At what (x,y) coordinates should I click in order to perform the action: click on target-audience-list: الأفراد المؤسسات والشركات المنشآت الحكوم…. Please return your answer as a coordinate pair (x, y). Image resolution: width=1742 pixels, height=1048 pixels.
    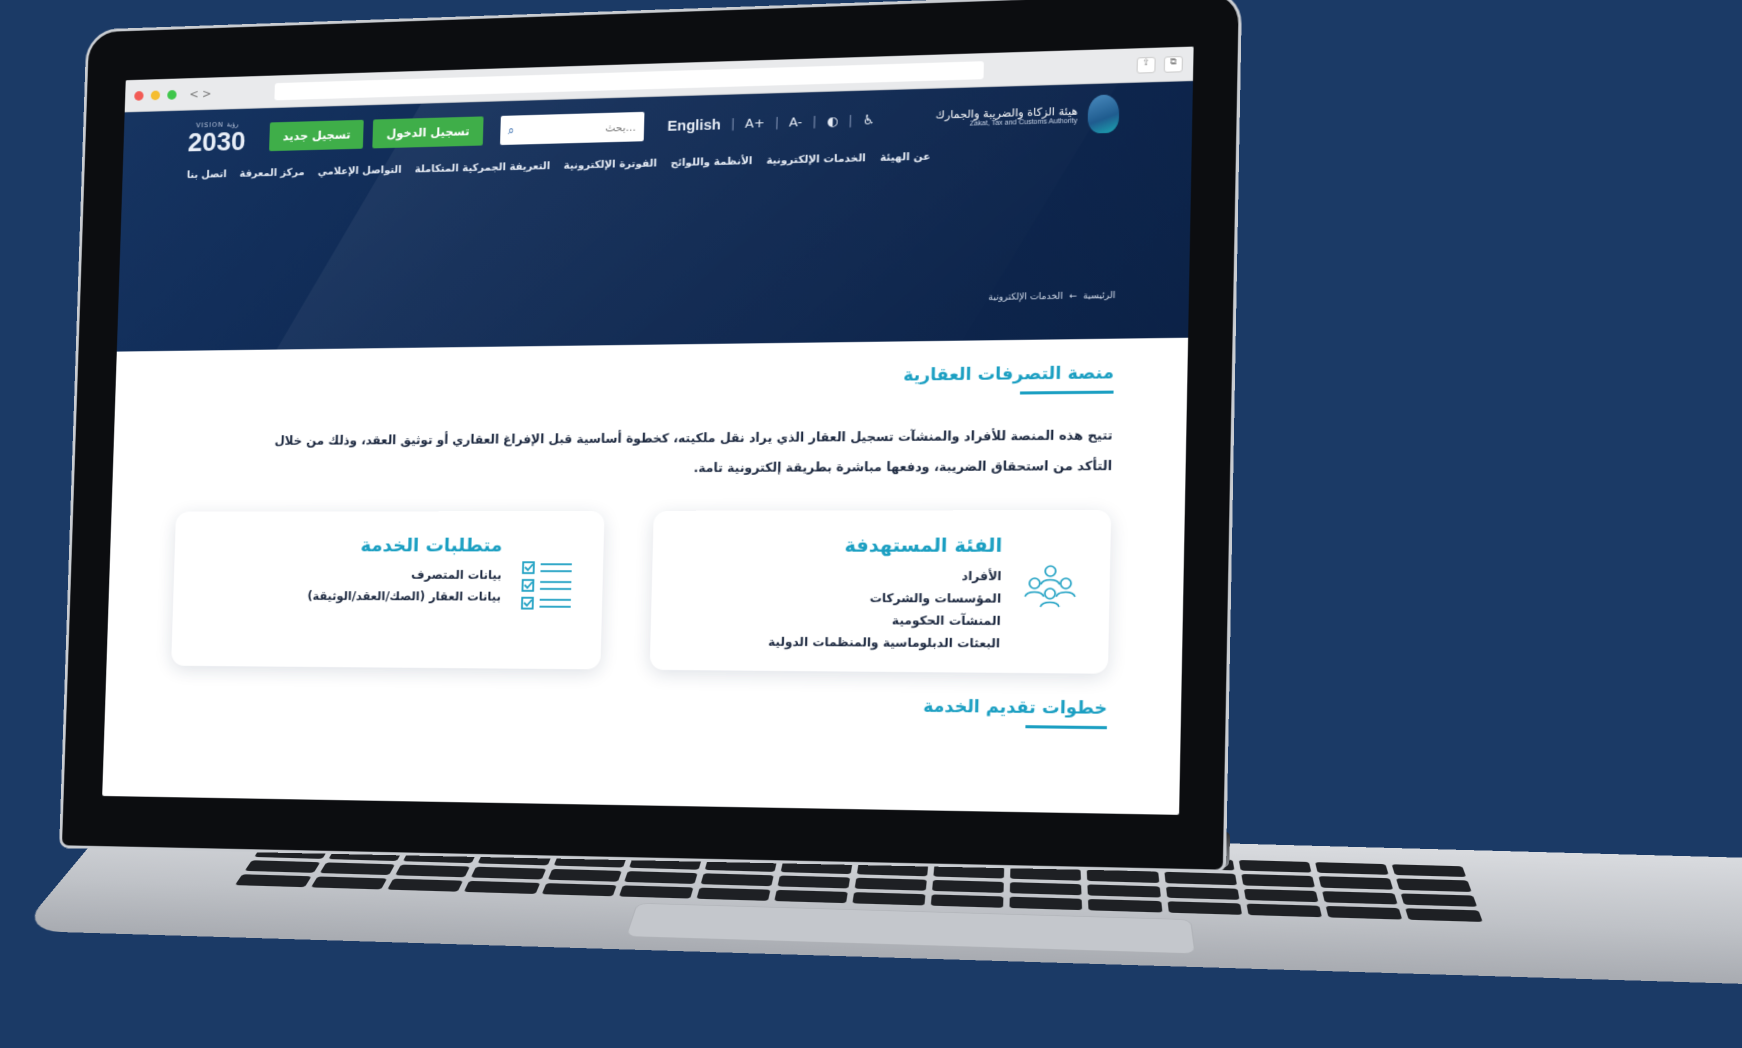
    Looking at the image, I should click on (885, 610).